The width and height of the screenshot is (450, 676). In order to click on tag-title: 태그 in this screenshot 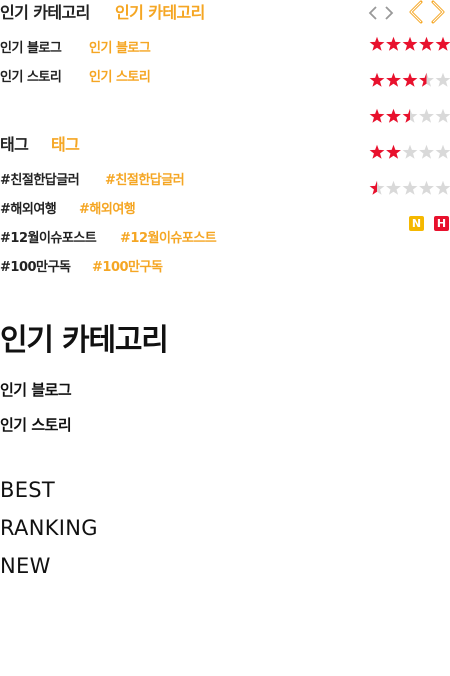, I will do `click(14, 144)`.